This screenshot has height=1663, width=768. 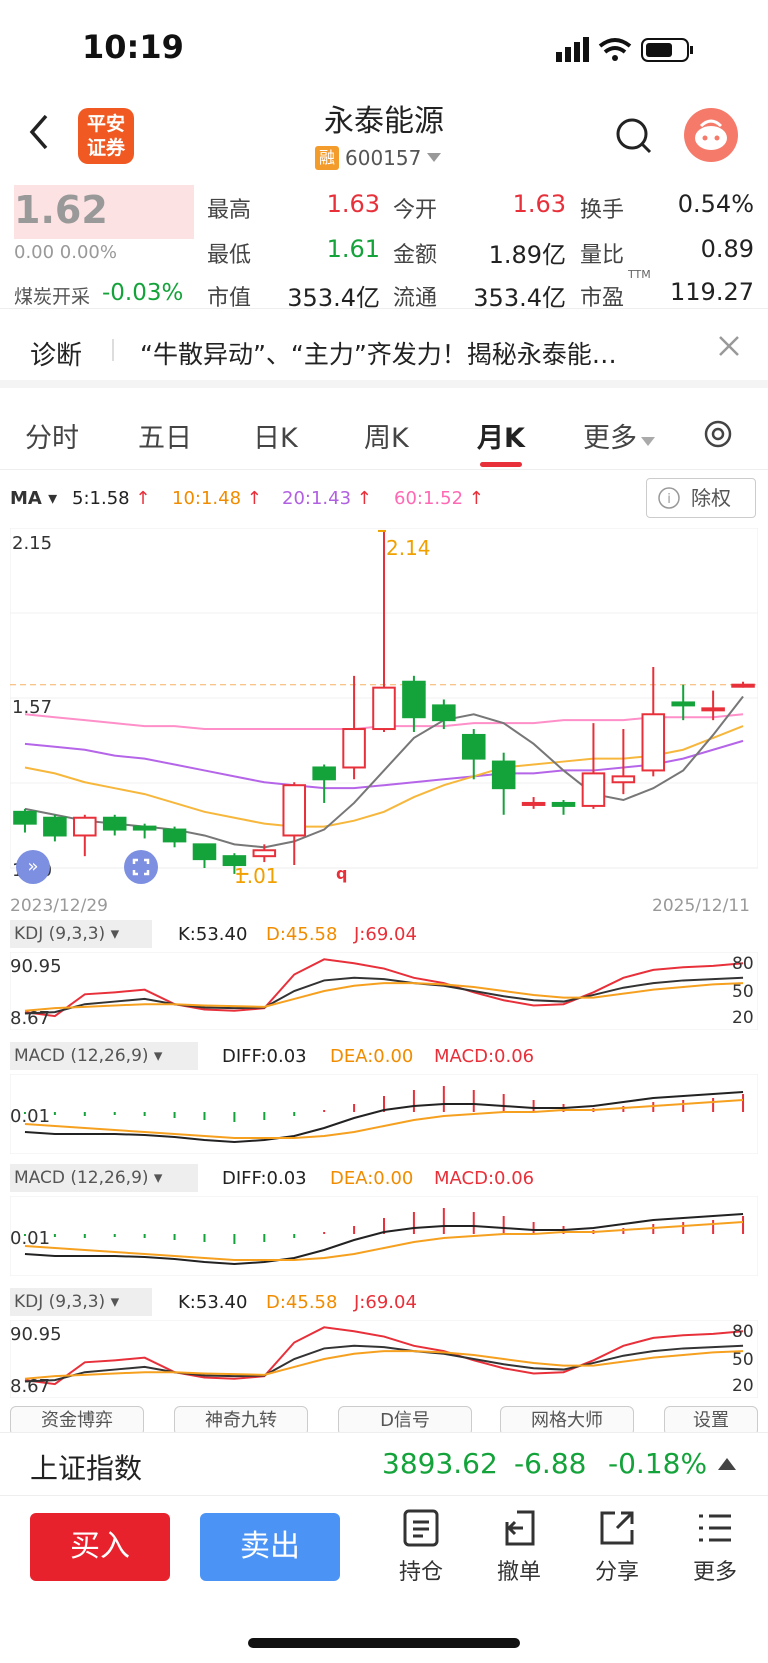 I want to click on gear-icon, so click(x=718, y=434).